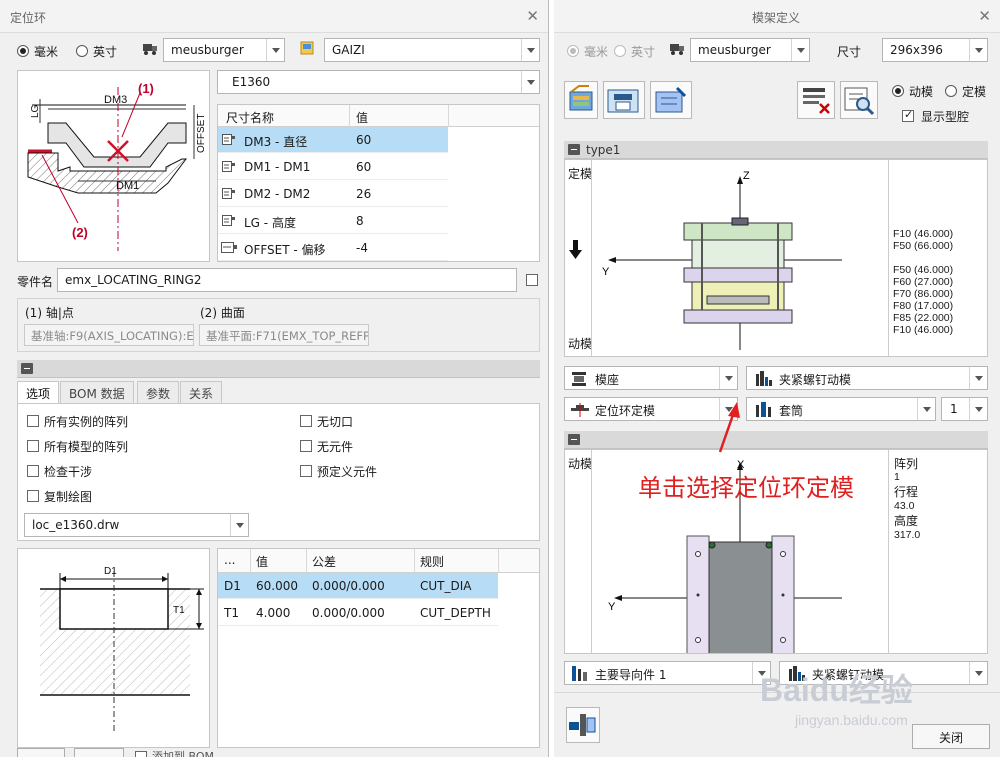 Image resolution: width=1000 pixels, height=757 pixels. What do you see at coordinates (532, 280) in the screenshot?
I see `part-name-checkbox` at bounding box center [532, 280].